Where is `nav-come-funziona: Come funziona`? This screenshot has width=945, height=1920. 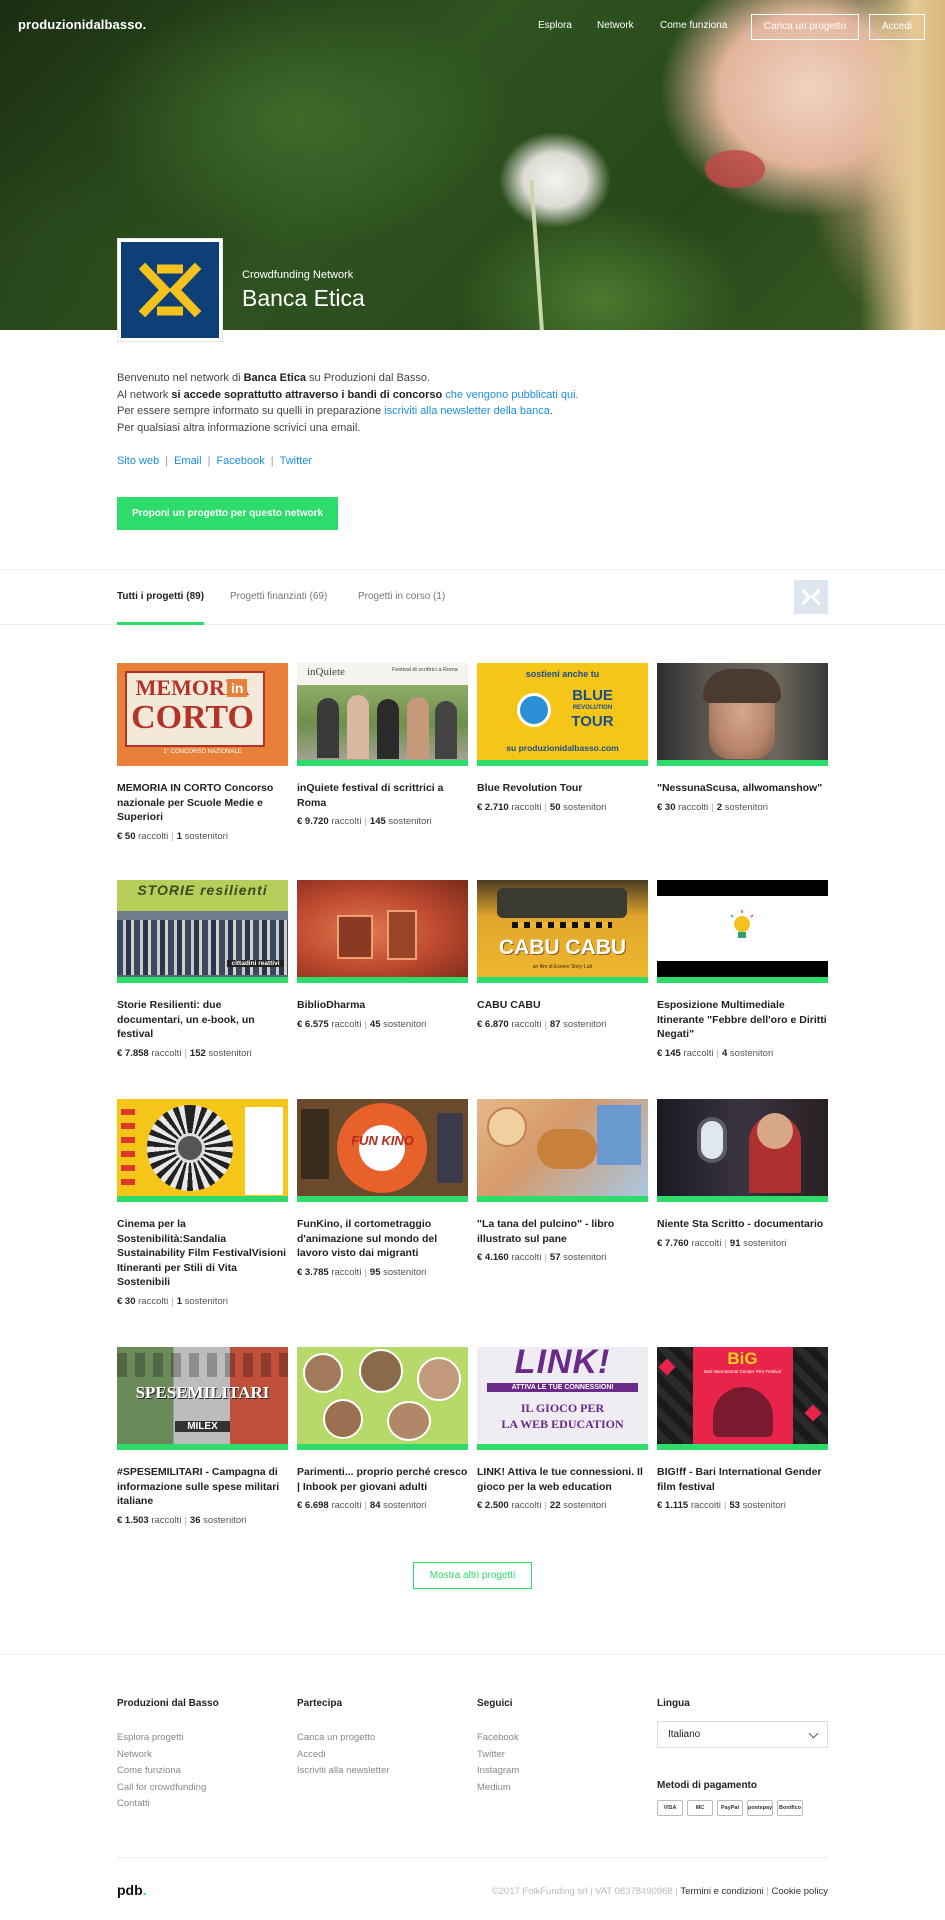 nav-come-funziona: Come funziona is located at coordinates (693, 25).